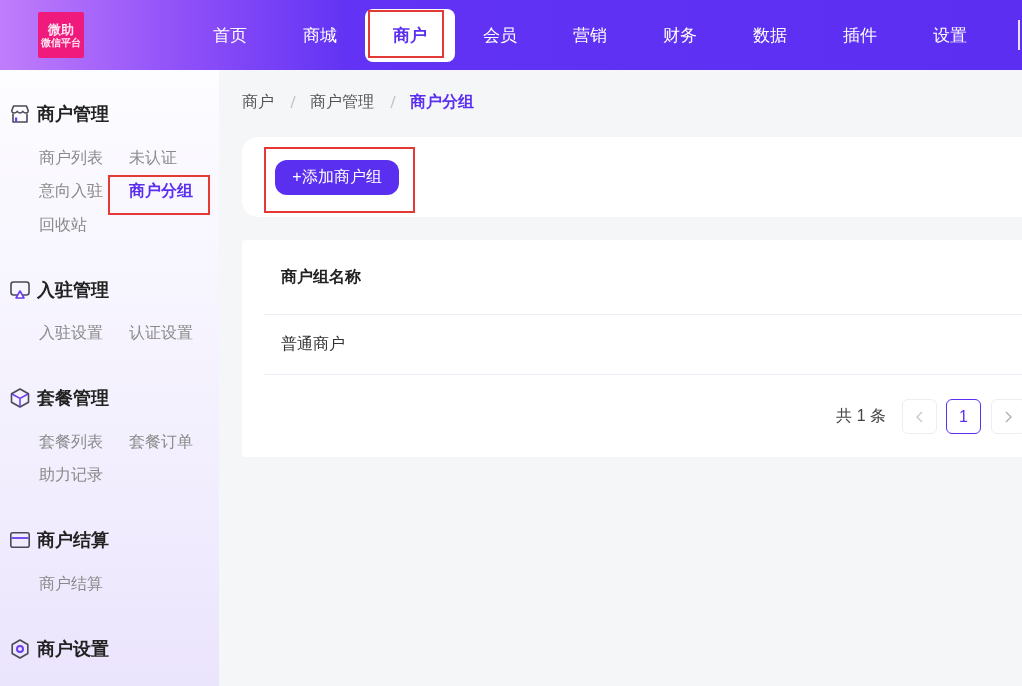 This screenshot has width=1022, height=686. I want to click on sidebar-link: 意向入驻, so click(71, 191).